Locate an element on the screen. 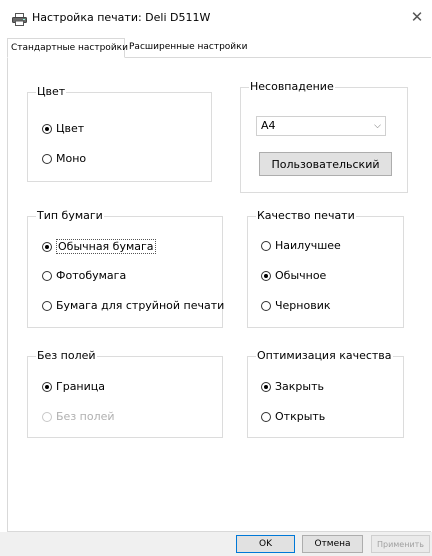 The height and width of the screenshot is (556, 432). title-bar: Настройка печати: Deli D511W ✕ is located at coordinates (216, 17).